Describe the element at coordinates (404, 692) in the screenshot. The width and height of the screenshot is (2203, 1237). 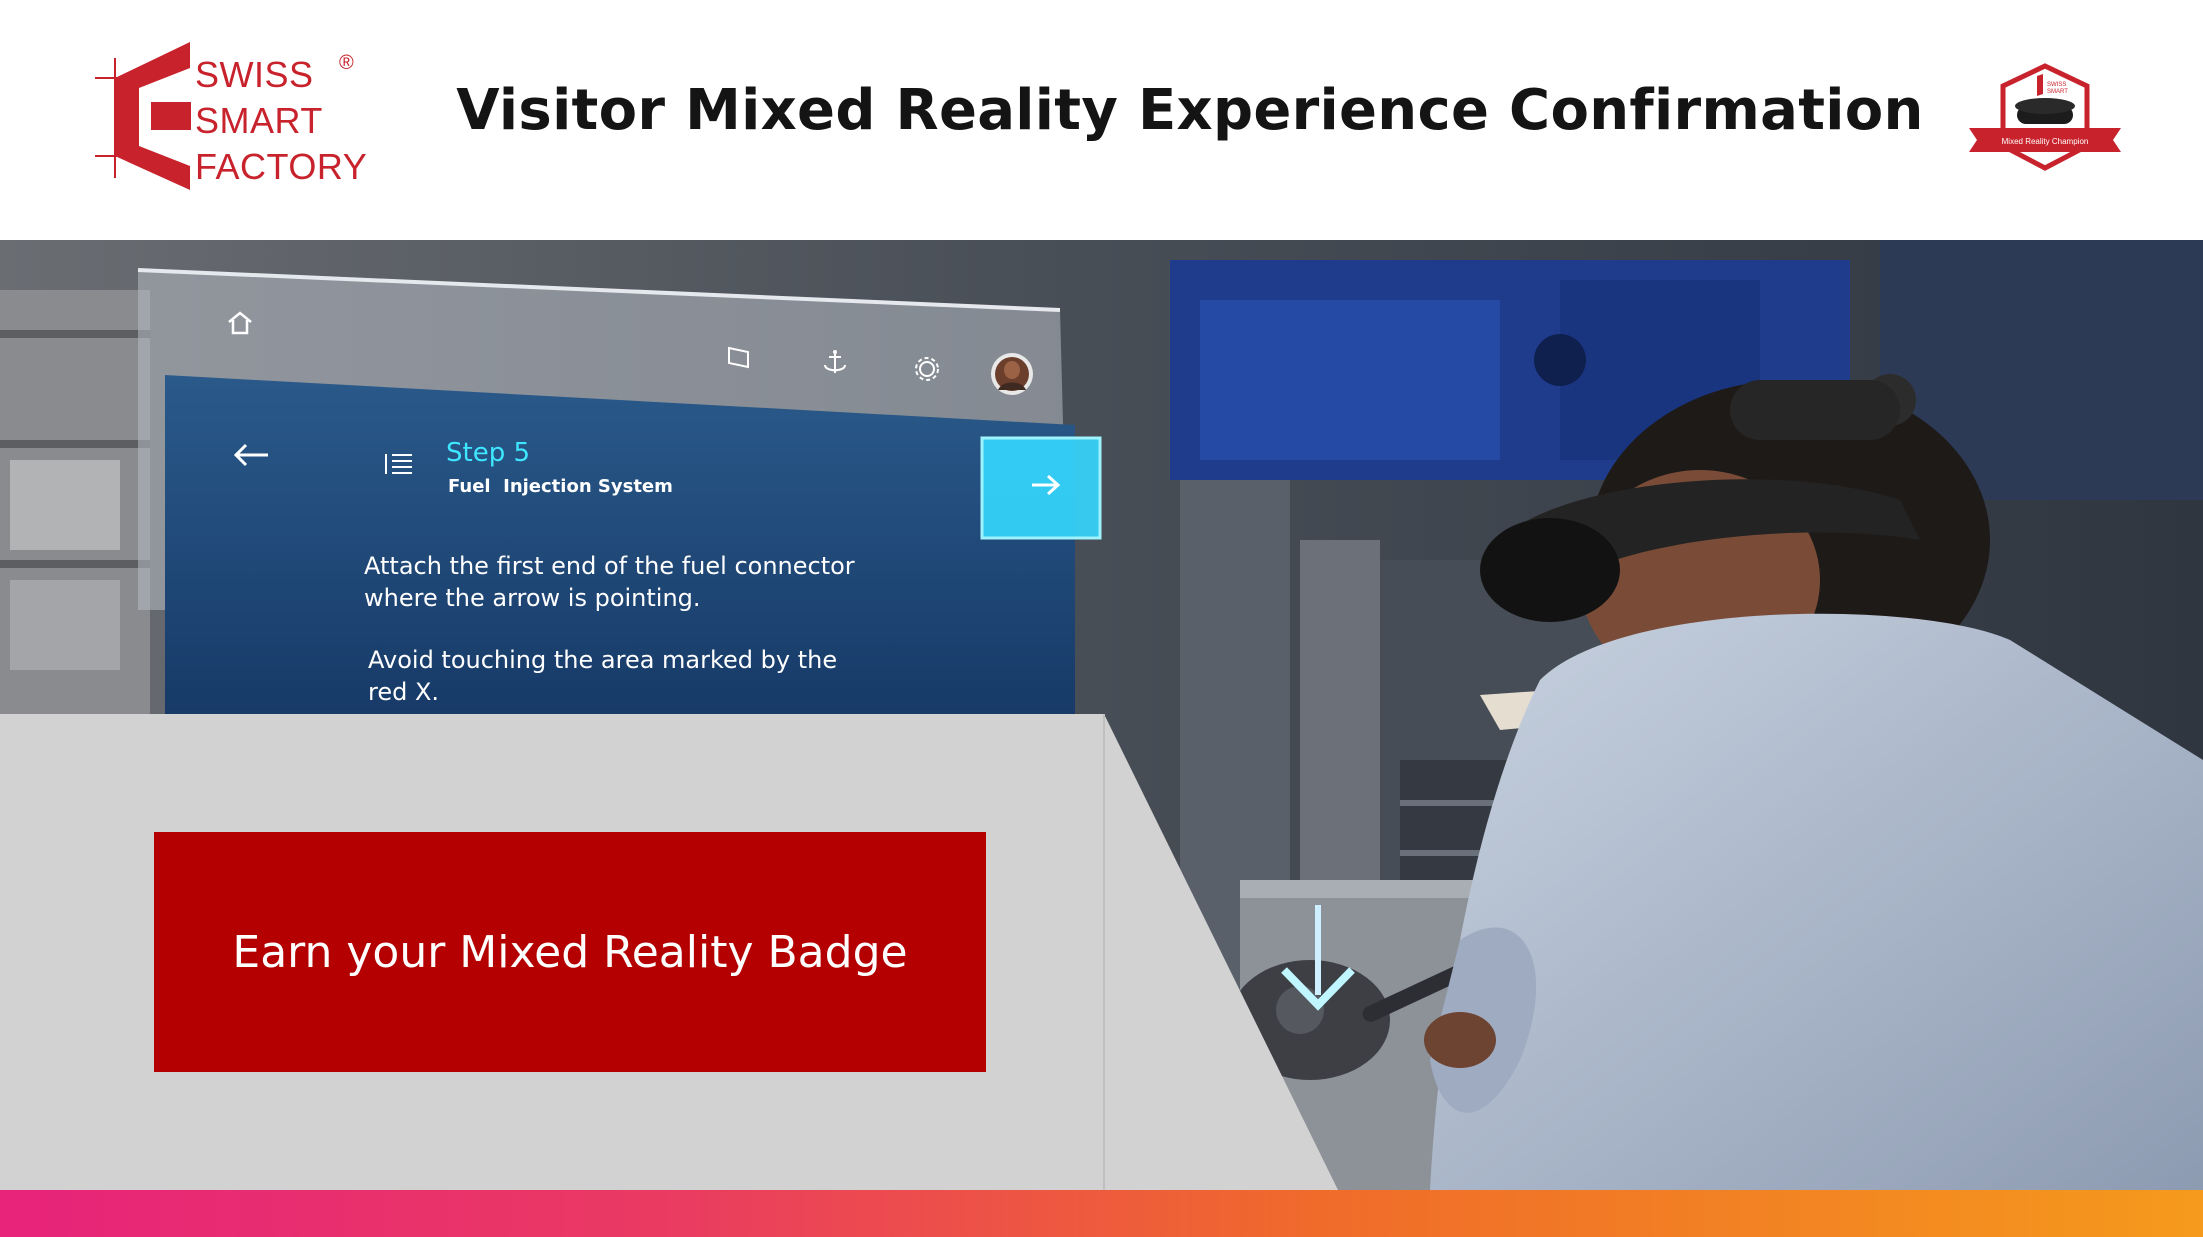
I see `hud-instruction-2-line-2: red X.` at that location.